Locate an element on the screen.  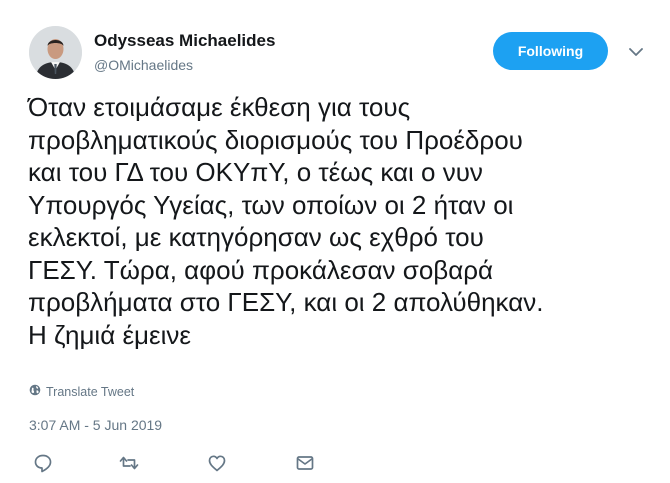
following-button: Following is located at coordinates (550, 51).